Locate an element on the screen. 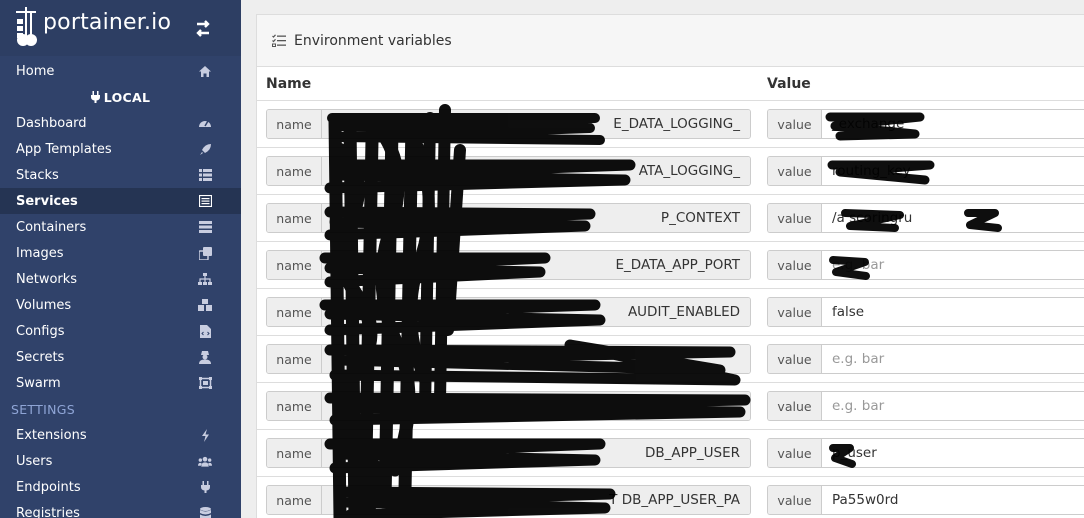 Image resolution: width=1084 pixels, height=518 pixels. endpoint-title: LOCAL is located at coordinates (120, 97).